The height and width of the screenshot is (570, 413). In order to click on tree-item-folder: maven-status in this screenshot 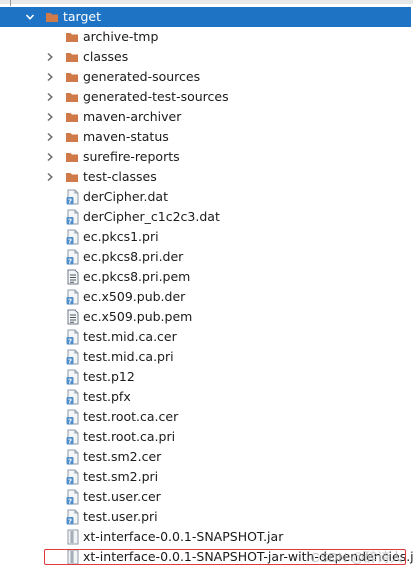, I will do `click(205, 137)`.